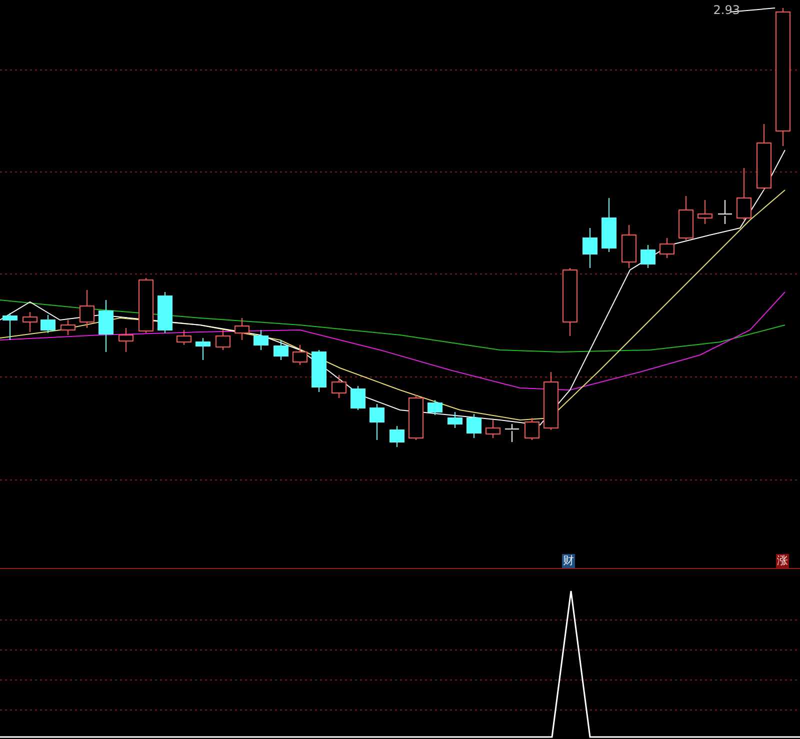 The height and width of the screenshot is (739, 800). I want to click on signal-marker: 涨, so click(782, 561).